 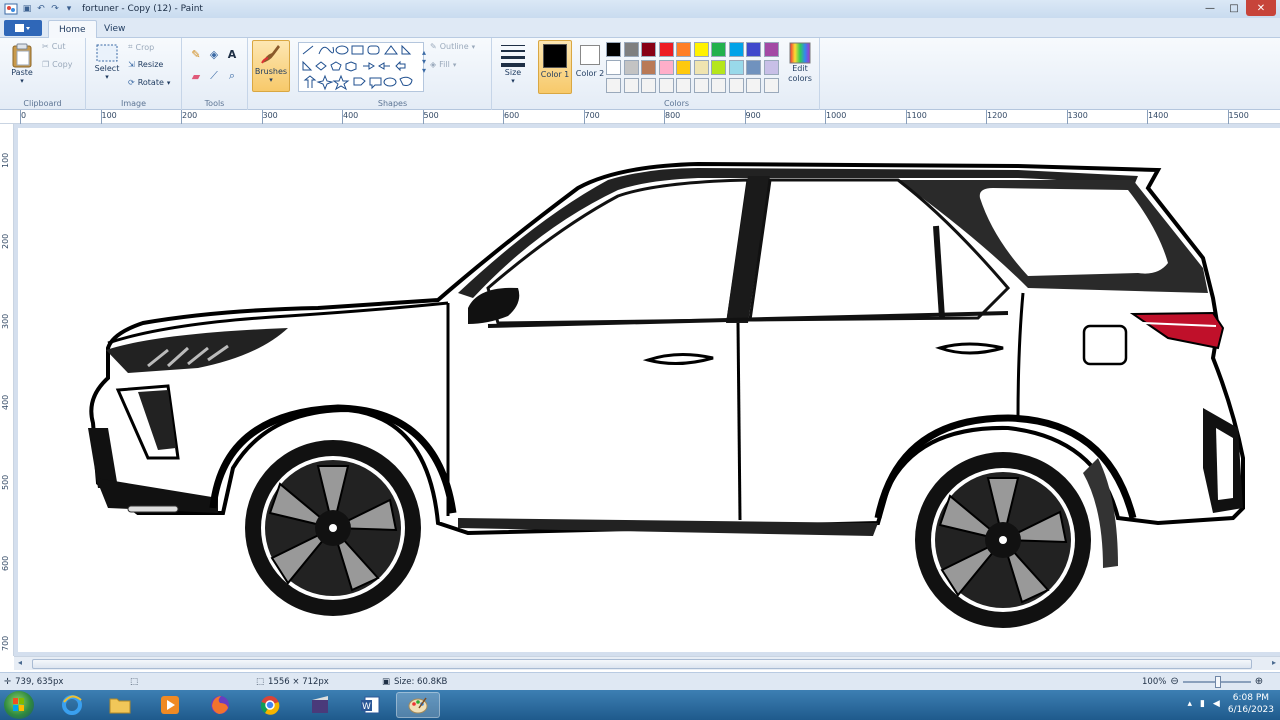 What do you see at coordinates (270, 705) in the screenshot?
I see `taskbar-chrome` at bounding box center [270, 705].